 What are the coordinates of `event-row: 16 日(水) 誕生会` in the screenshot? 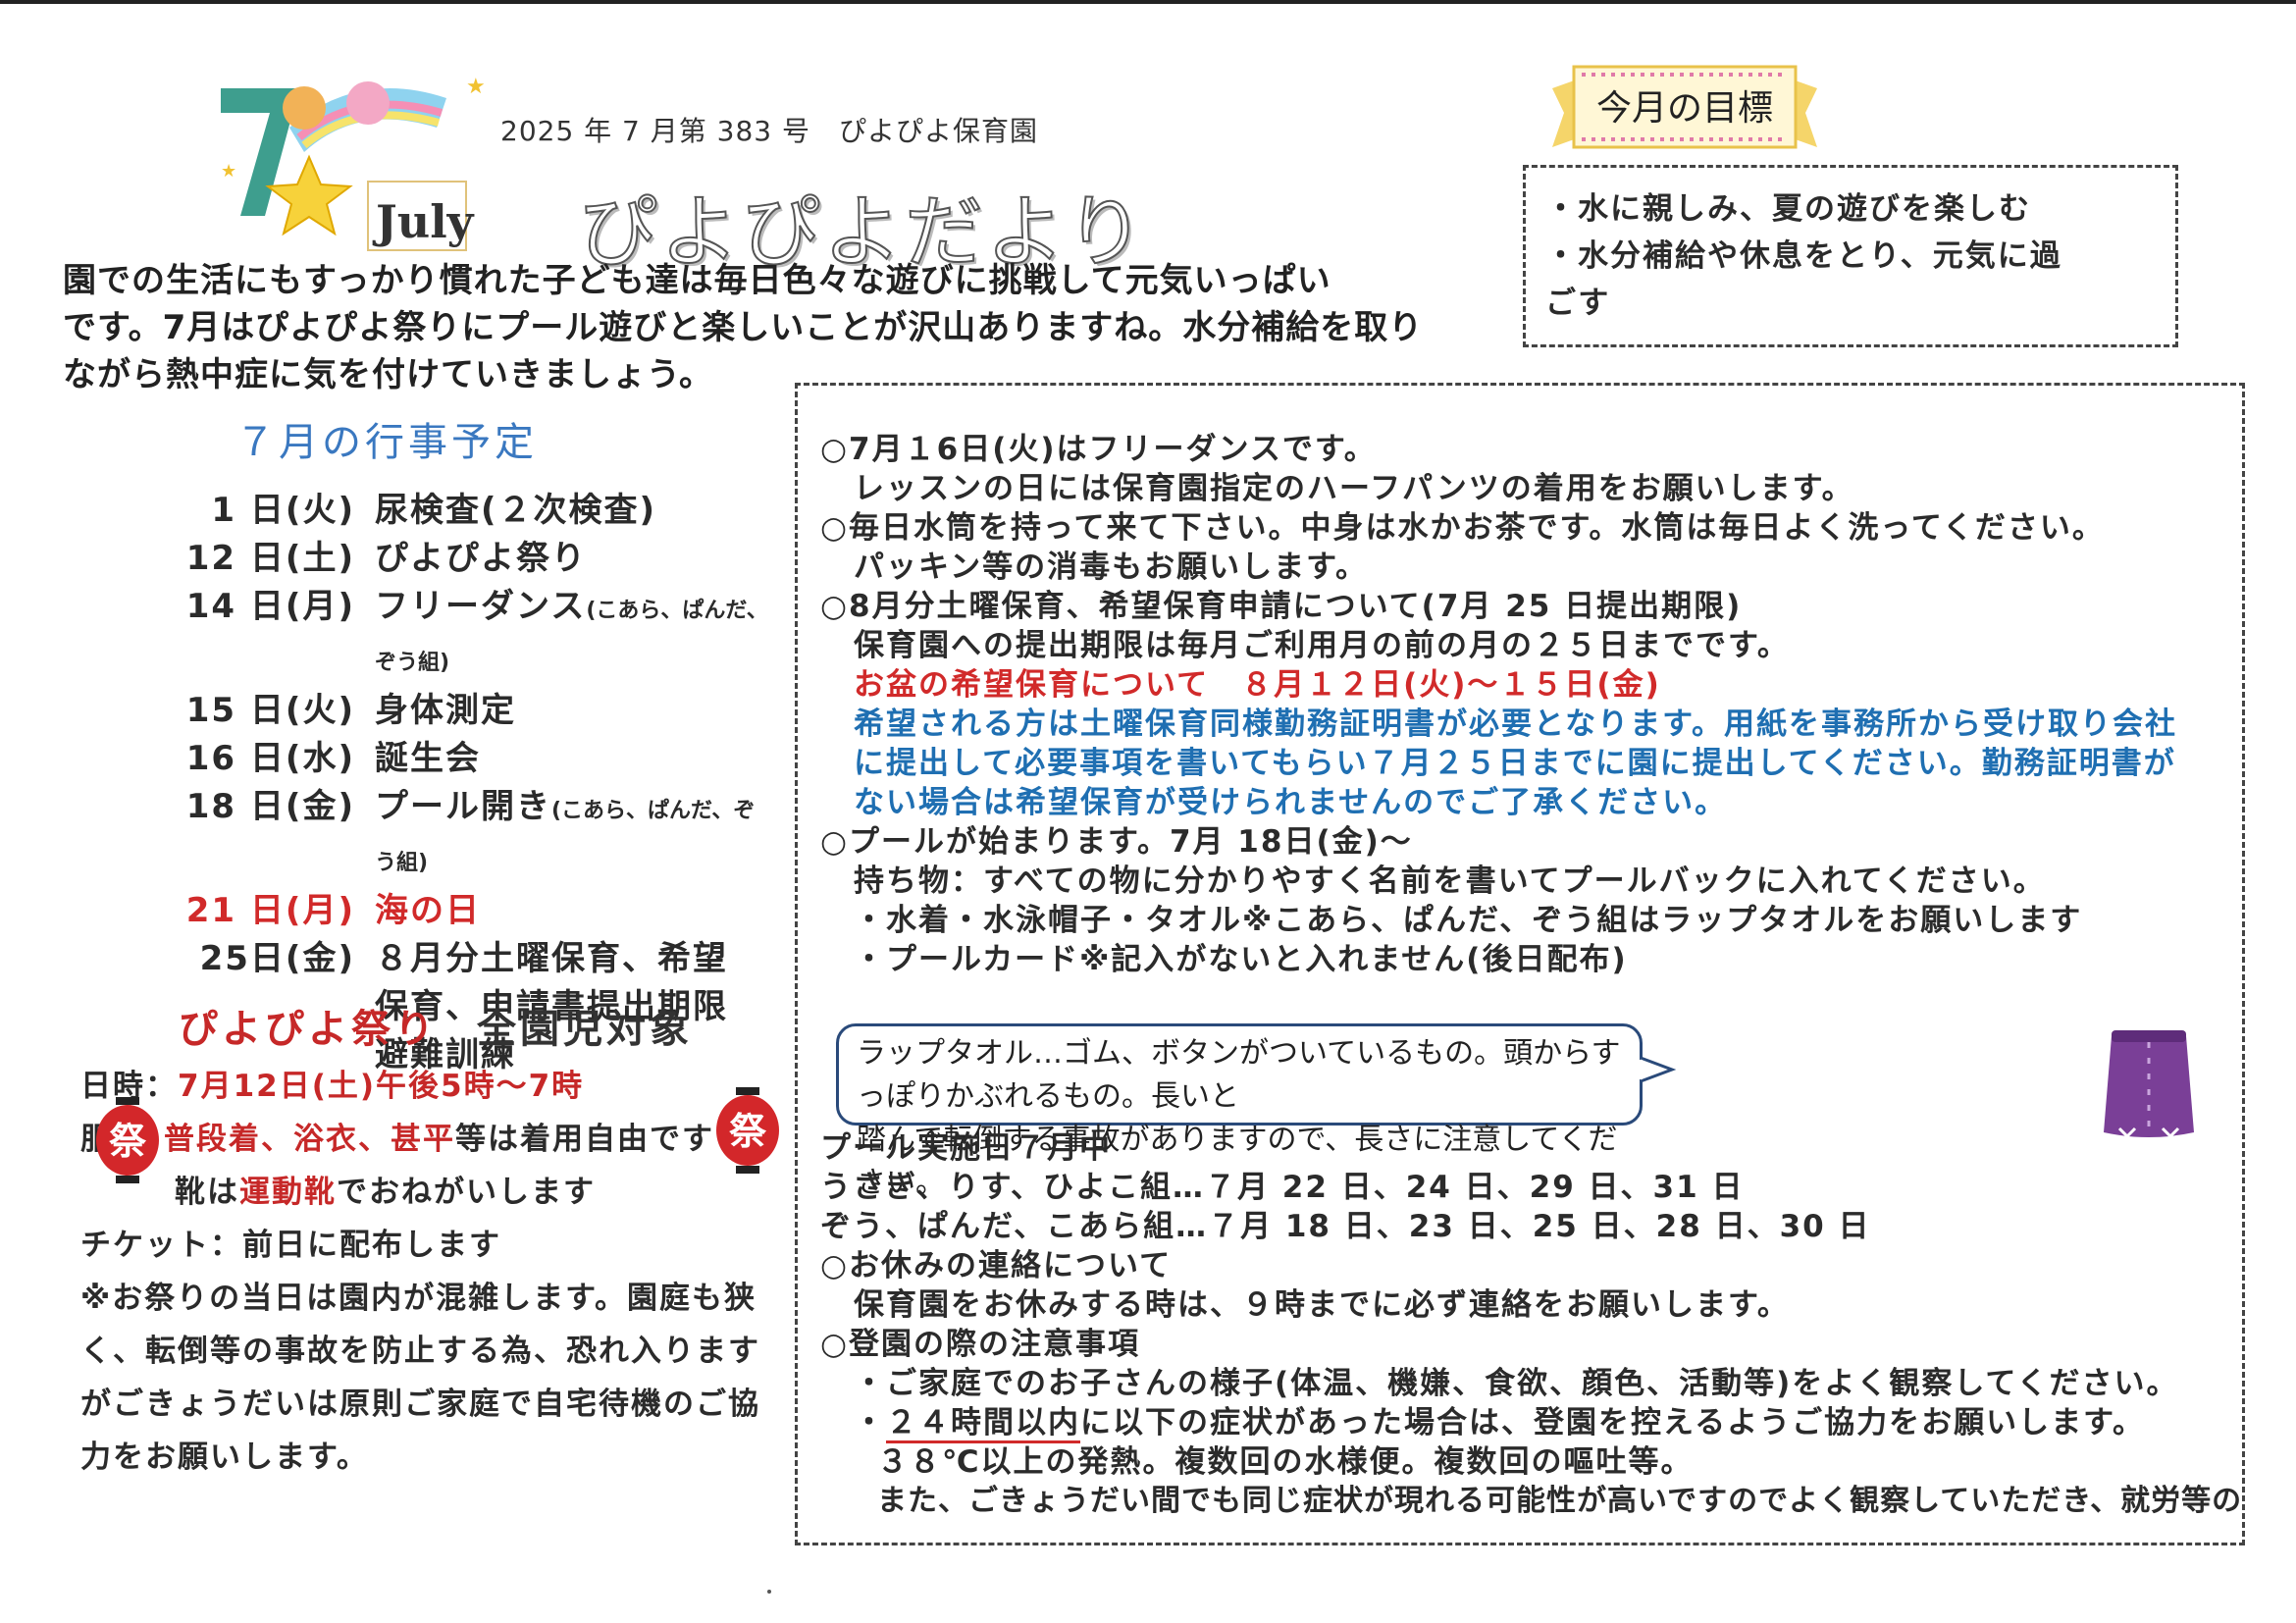 It's located at (451, 759).